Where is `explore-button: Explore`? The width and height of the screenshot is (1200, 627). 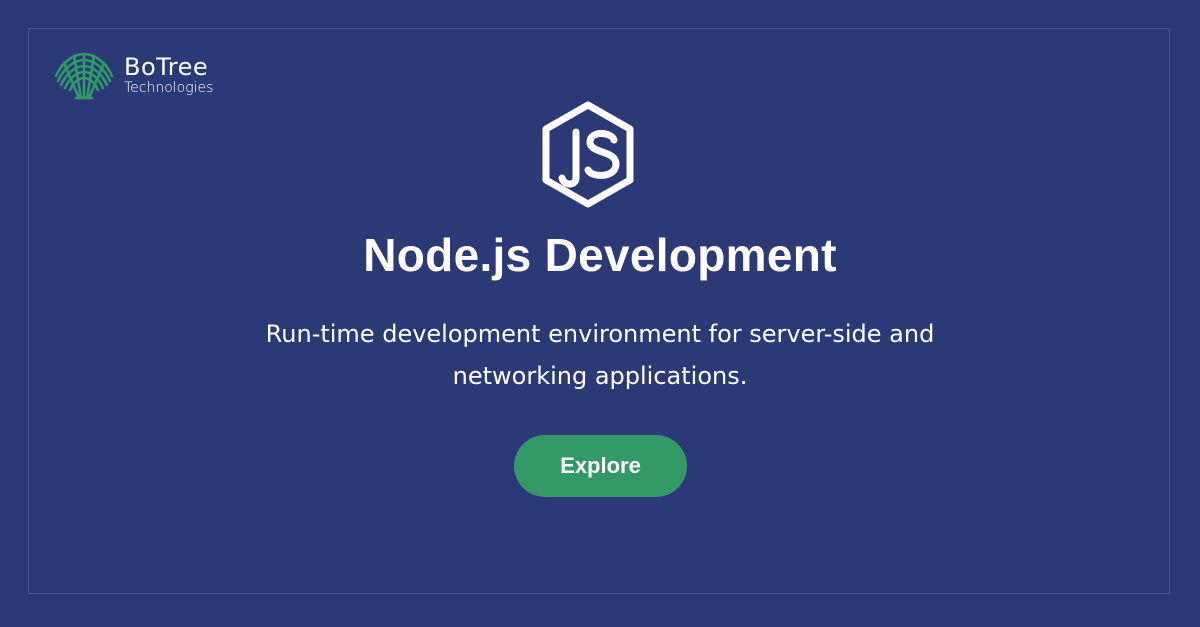
explore-button: Explore is located at coordinates (600, 466).